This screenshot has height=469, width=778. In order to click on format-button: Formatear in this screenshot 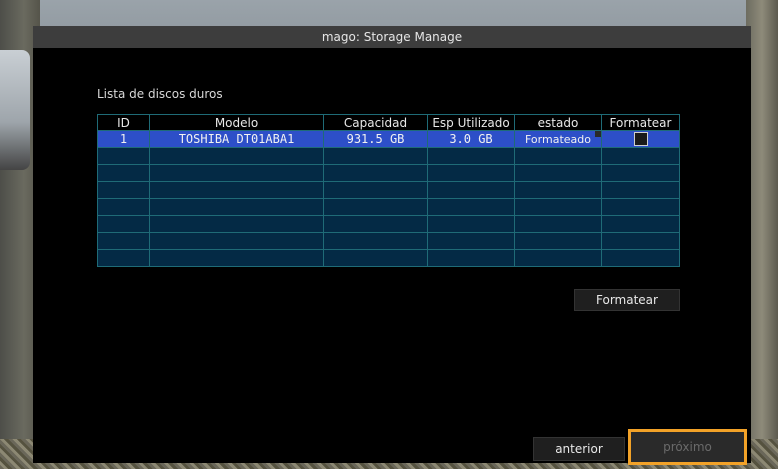, I will do `click(627, 300)`.